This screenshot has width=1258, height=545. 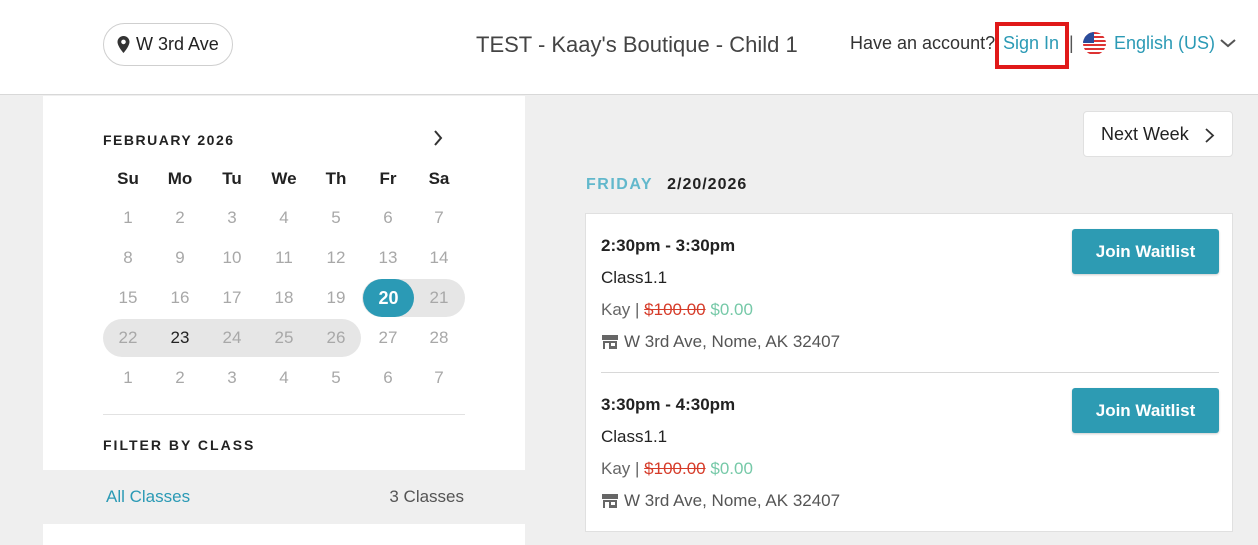 What do you see at coordinates (637, 44) in the screenshot?
I see `studio-title: TEST - Kaay's Boutique - Child 1` at bounding box center [637, 44].